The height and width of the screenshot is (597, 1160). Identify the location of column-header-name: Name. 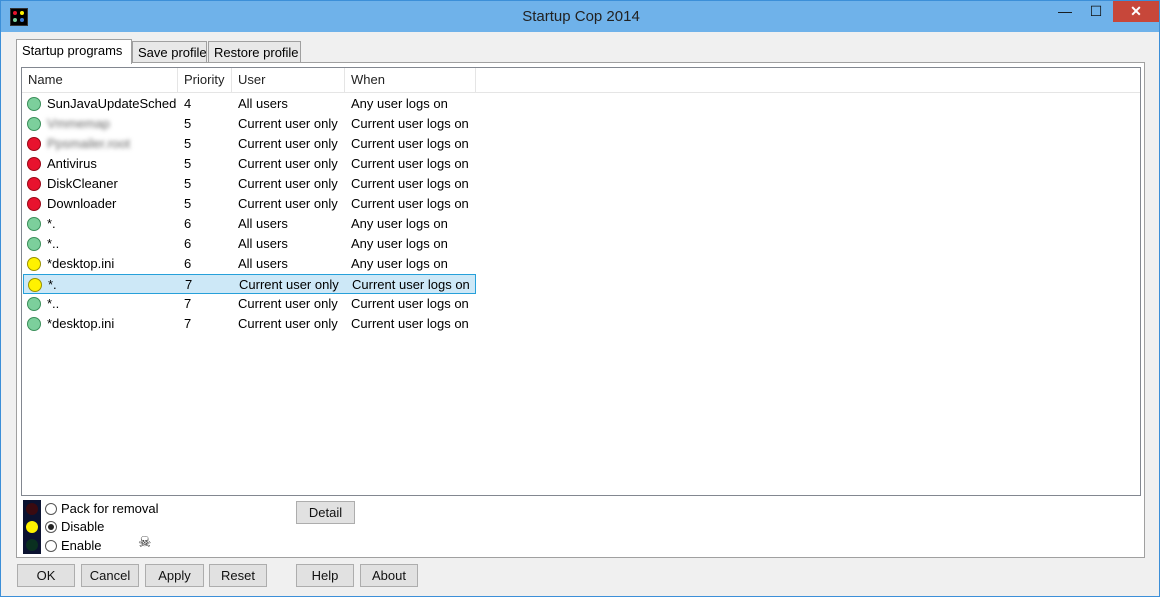
(100, 80).